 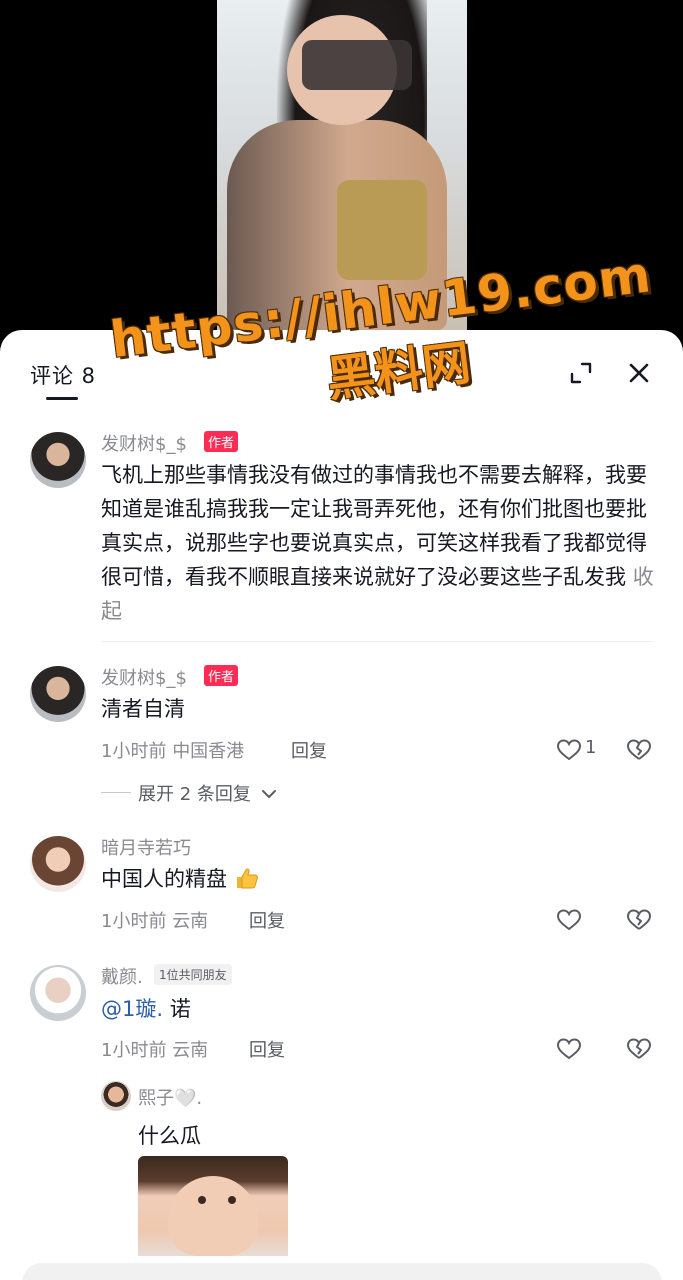 I want to click on sub-reply-username: 熙子🤍., so click(x=170, y=1097).